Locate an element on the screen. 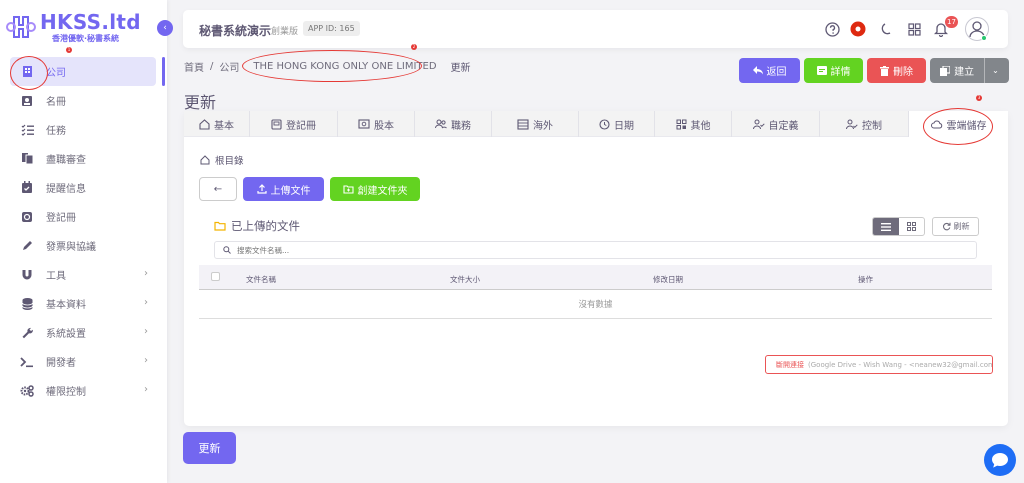 The image size is (1024, 483). upload-file-button: 上傳文件 is located at coordinates (283, 189).